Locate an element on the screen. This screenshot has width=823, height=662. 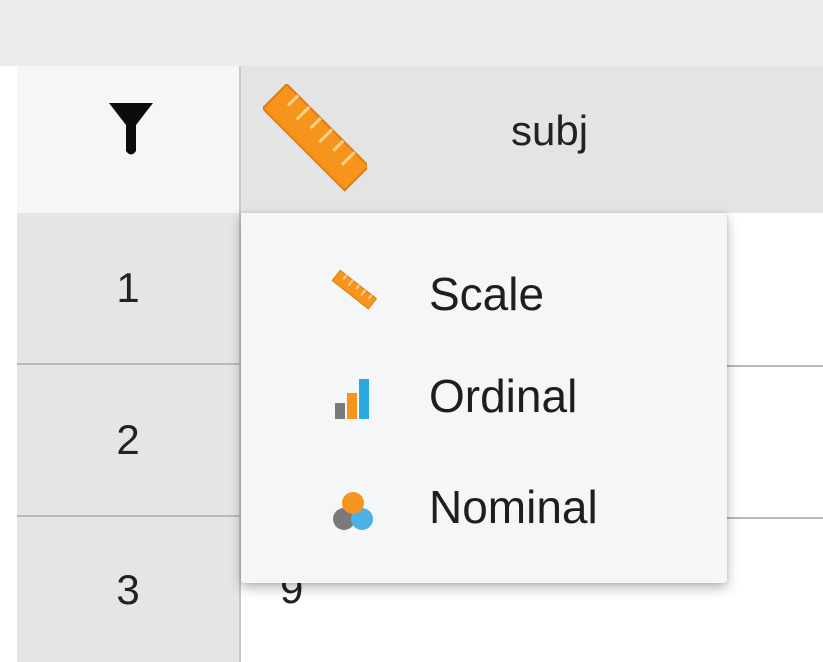
menu-item-scale: Scale is located at coordinates (484, 291).